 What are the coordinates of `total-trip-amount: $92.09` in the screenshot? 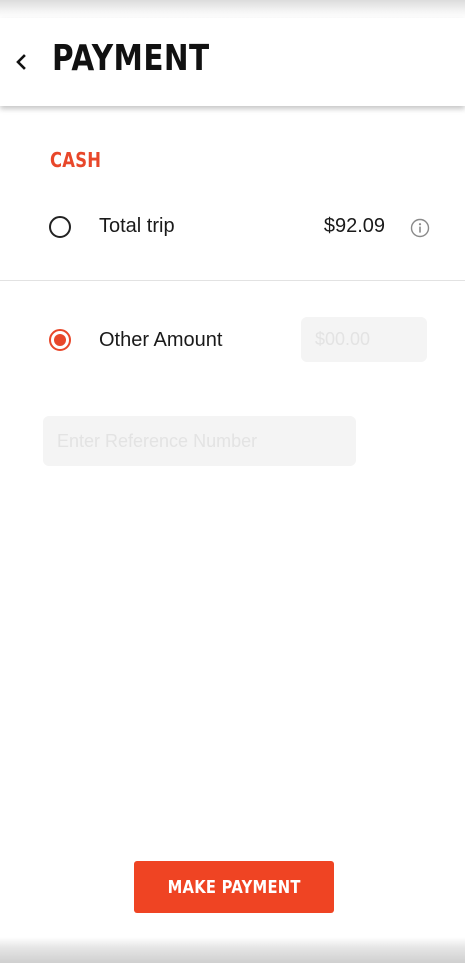 It's located at (354, 226).